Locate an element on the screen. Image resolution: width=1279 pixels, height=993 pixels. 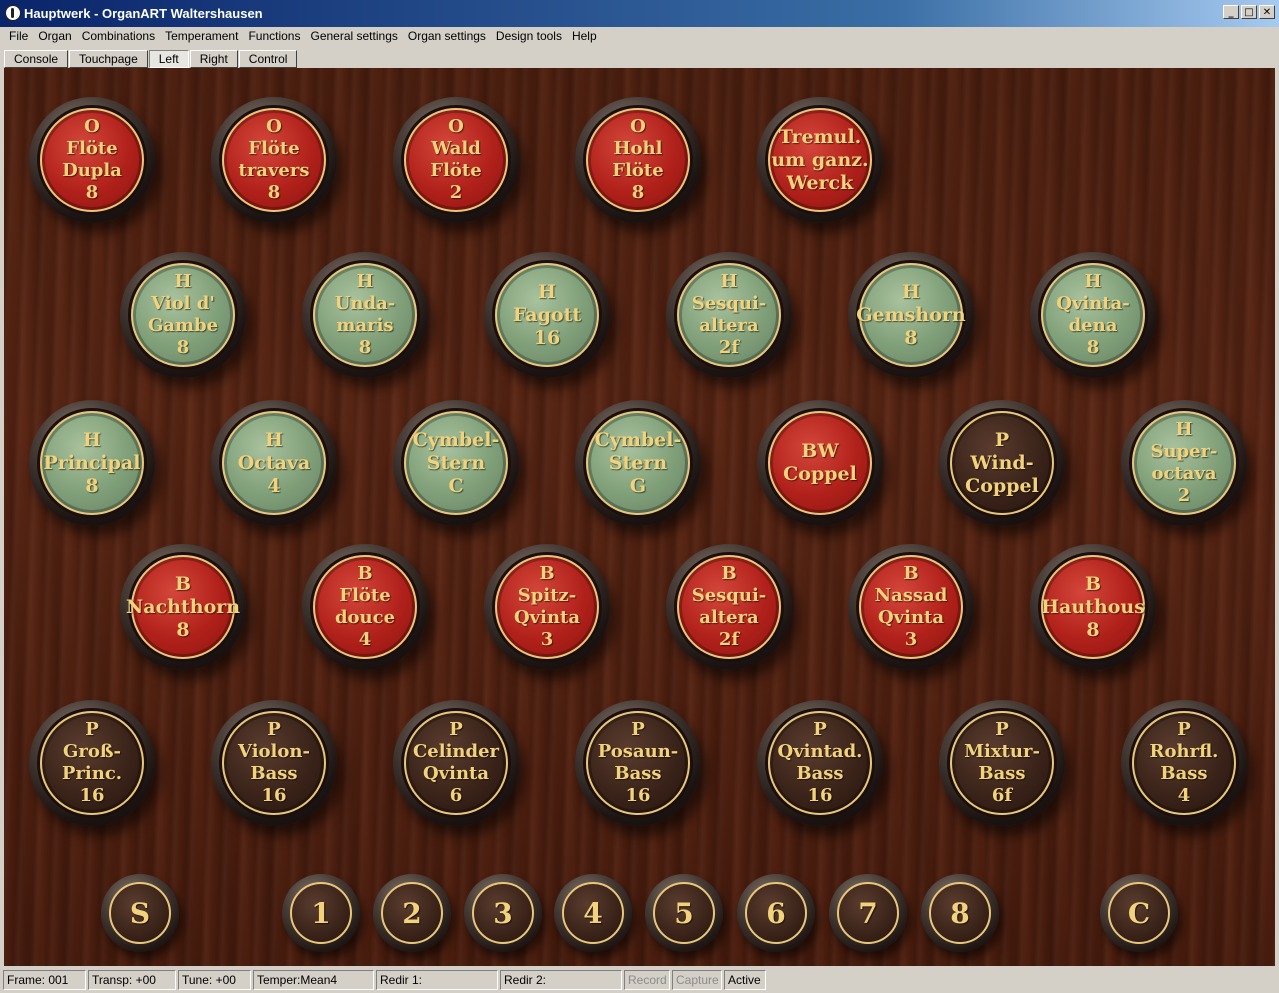
piston-label: 7 is located at coordinates (868, 913).